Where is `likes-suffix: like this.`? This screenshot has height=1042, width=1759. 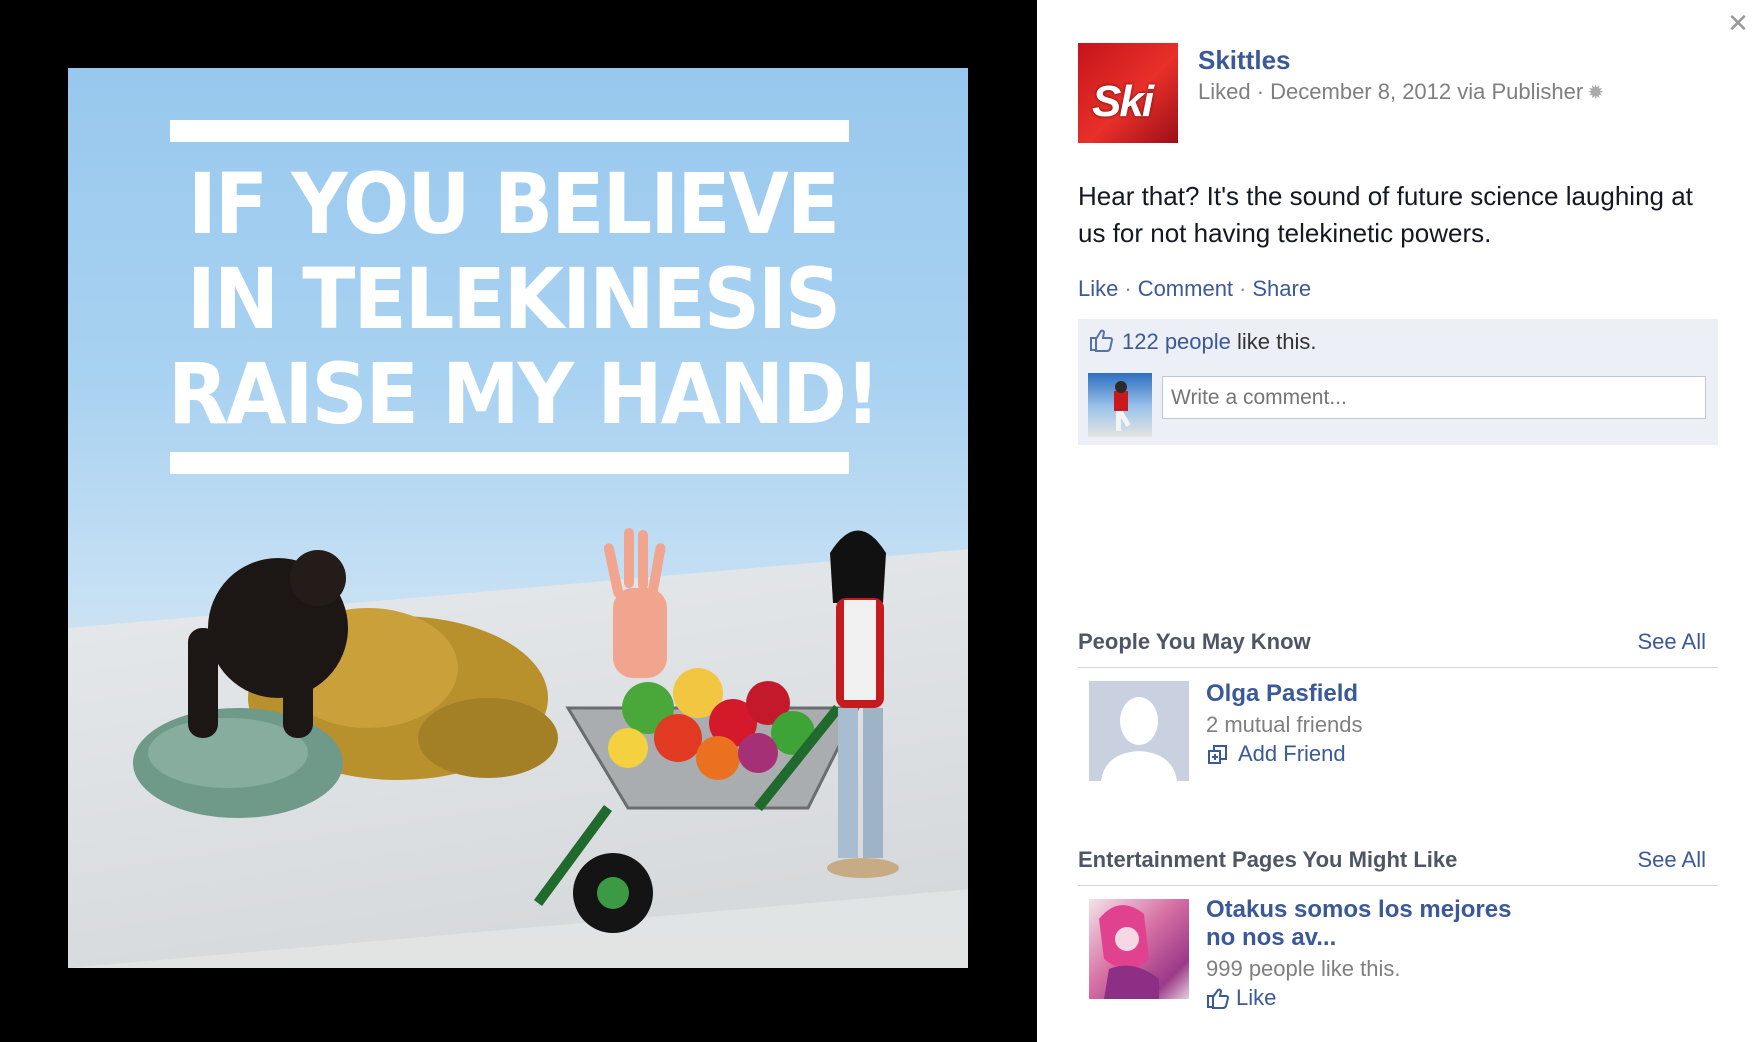
likes-suffix: like this. is located at coordinates (1273, 341).